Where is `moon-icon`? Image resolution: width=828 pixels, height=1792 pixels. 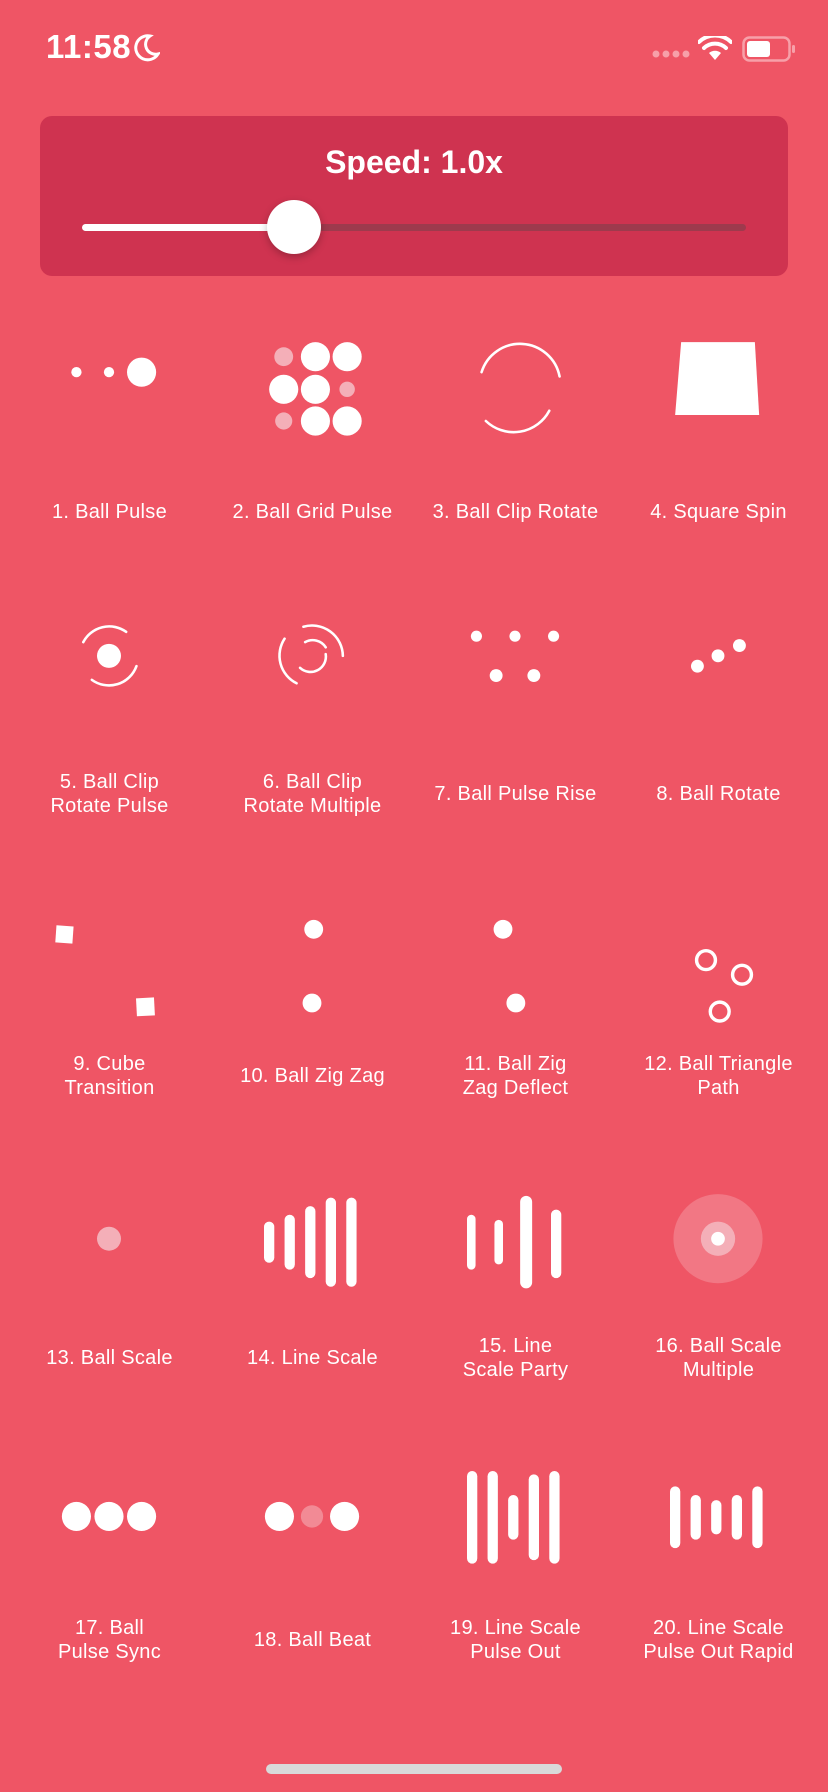 moon-icon is located at coordinates (147, 48).